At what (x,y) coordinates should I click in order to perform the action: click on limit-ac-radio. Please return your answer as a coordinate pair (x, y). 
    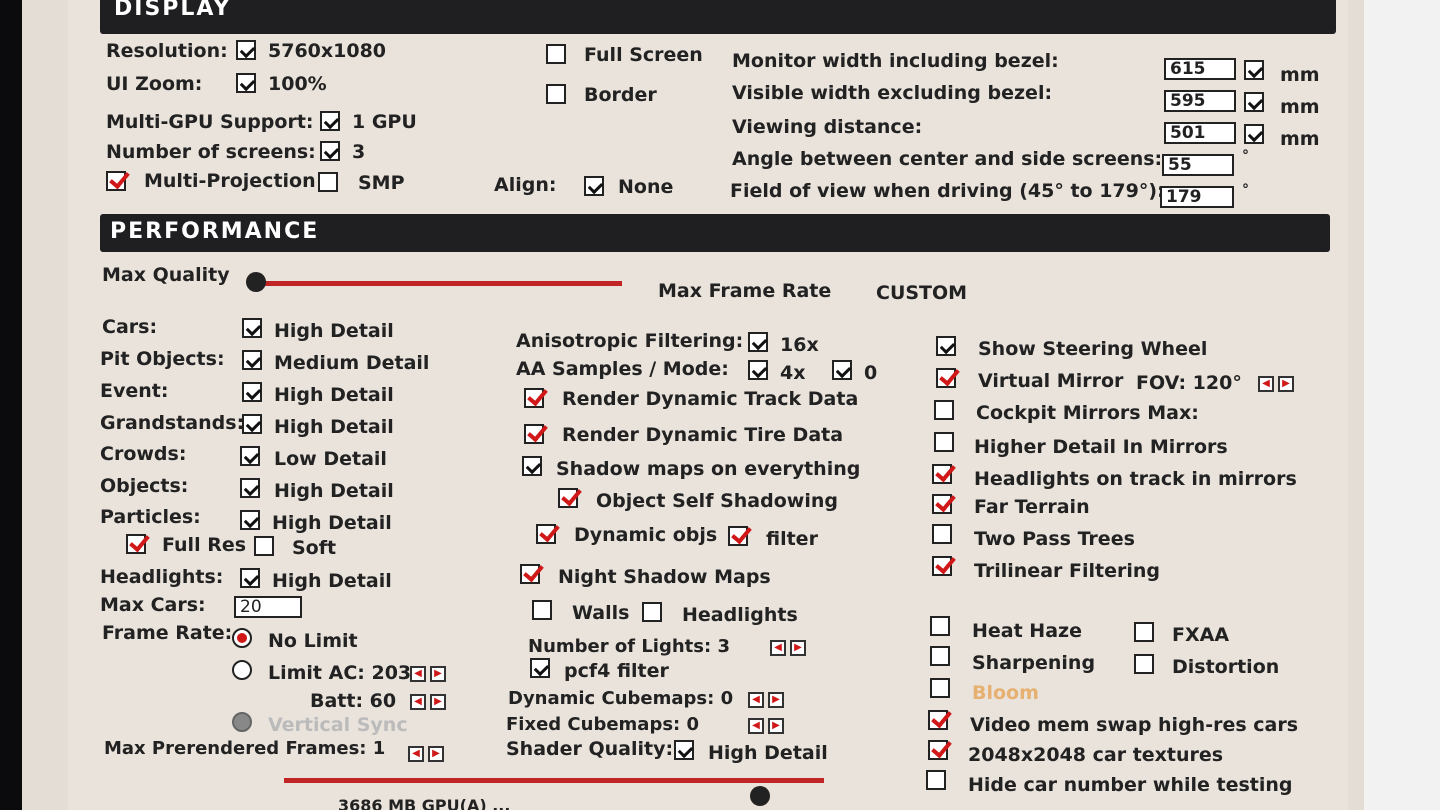
    Looking at the image, I should click on (242, 670).